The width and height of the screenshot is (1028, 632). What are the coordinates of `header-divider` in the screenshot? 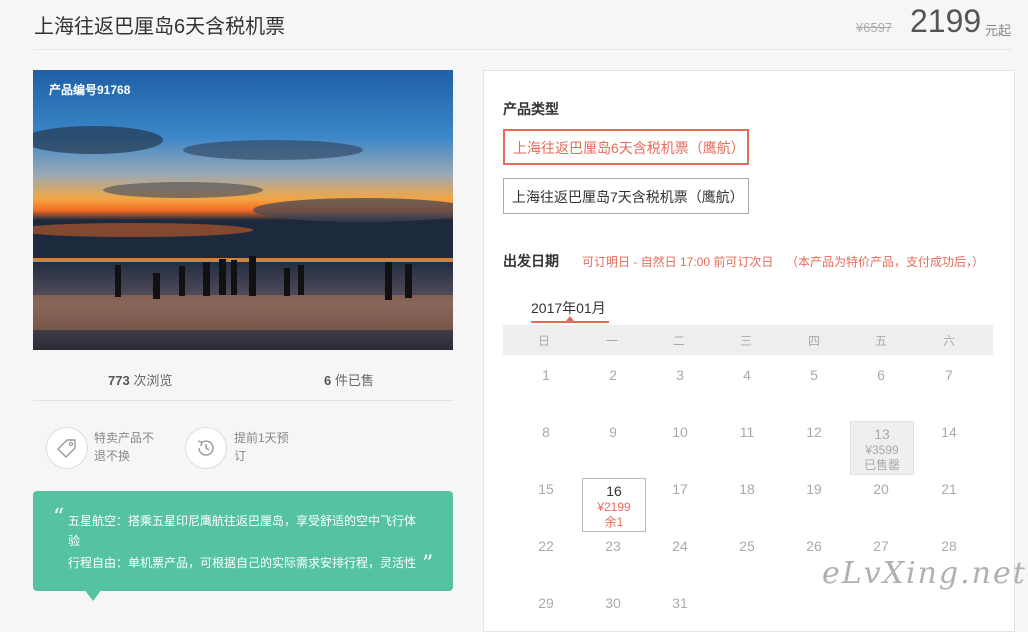 It's located at (523, 49).